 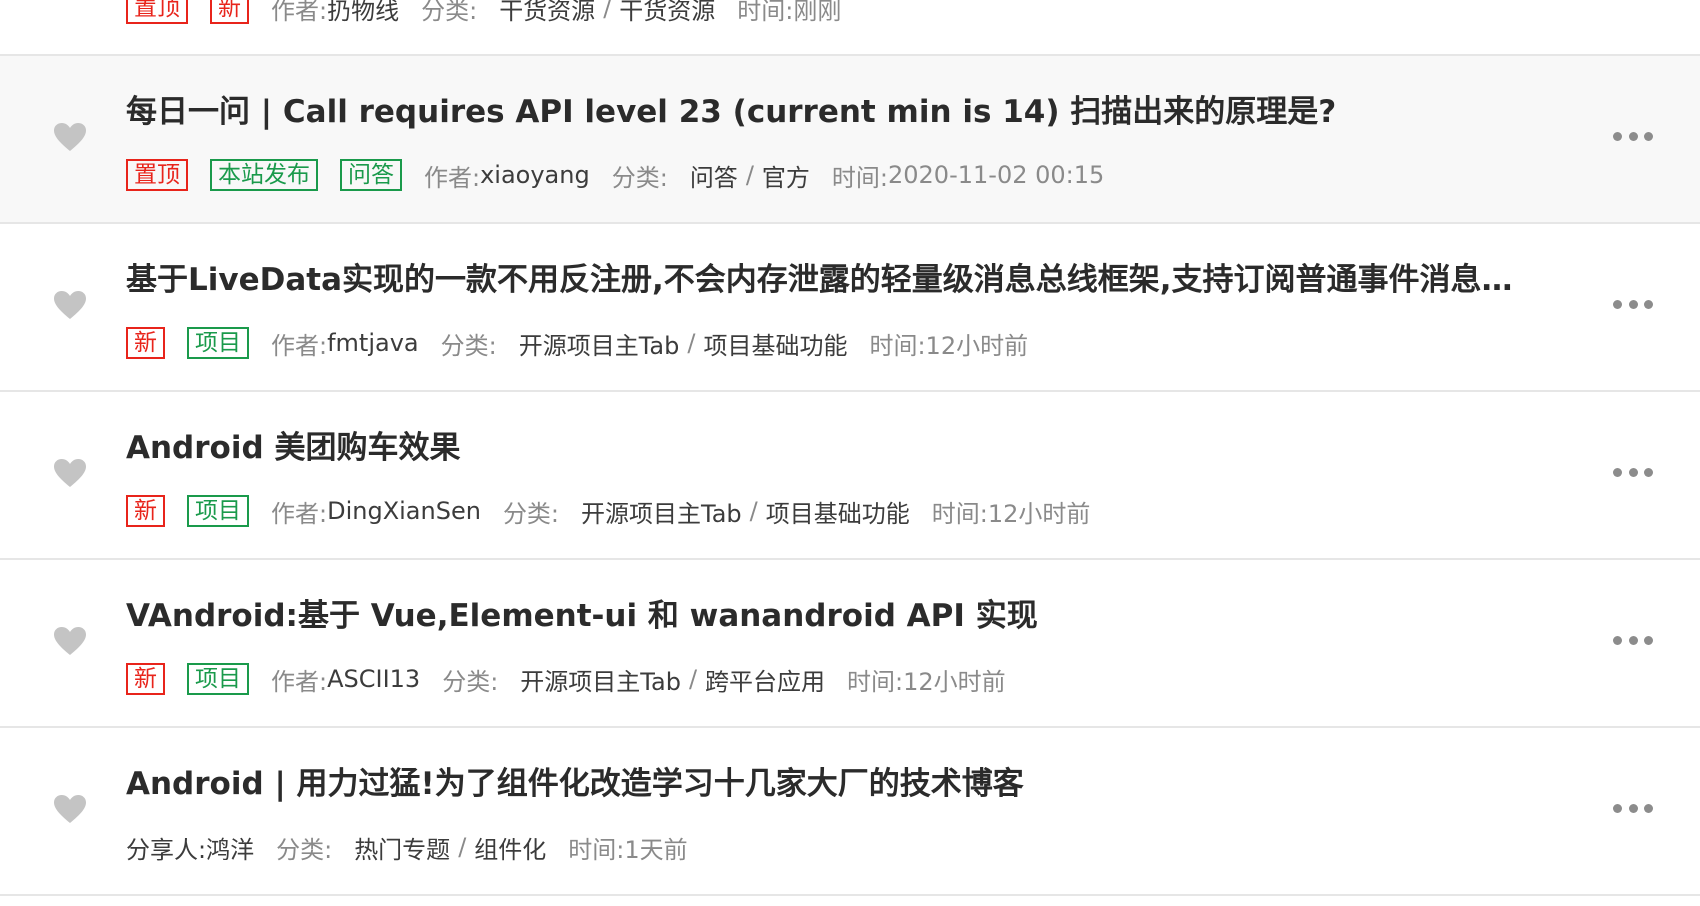 What do you see at coordinates (547, 13) in the screenshot?
I see `category-parent: 干货资源` at bounding box center [547, 13].